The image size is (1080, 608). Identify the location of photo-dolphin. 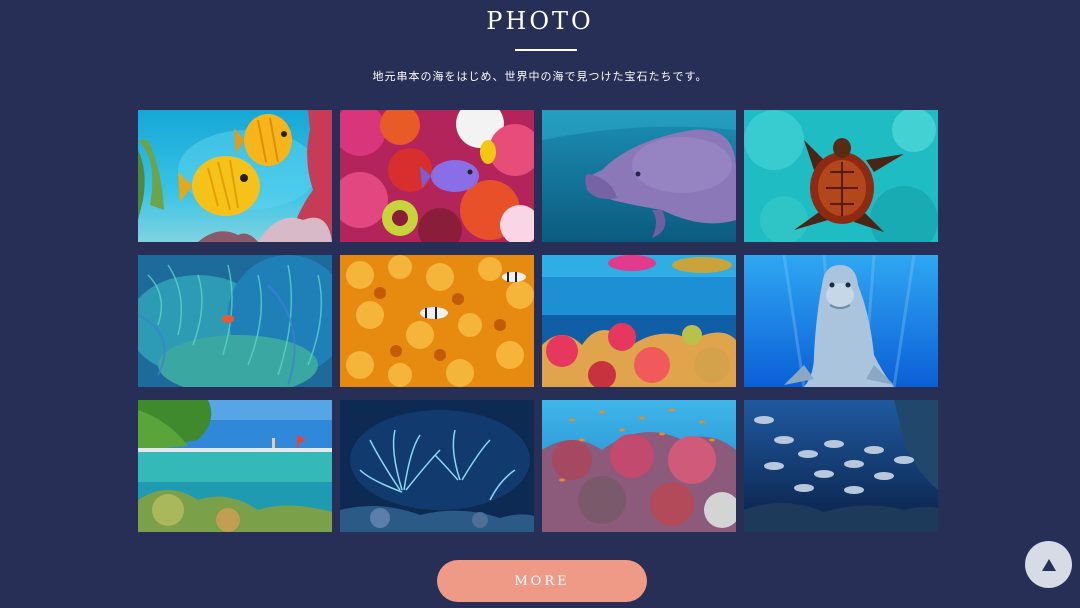
(841, 321).